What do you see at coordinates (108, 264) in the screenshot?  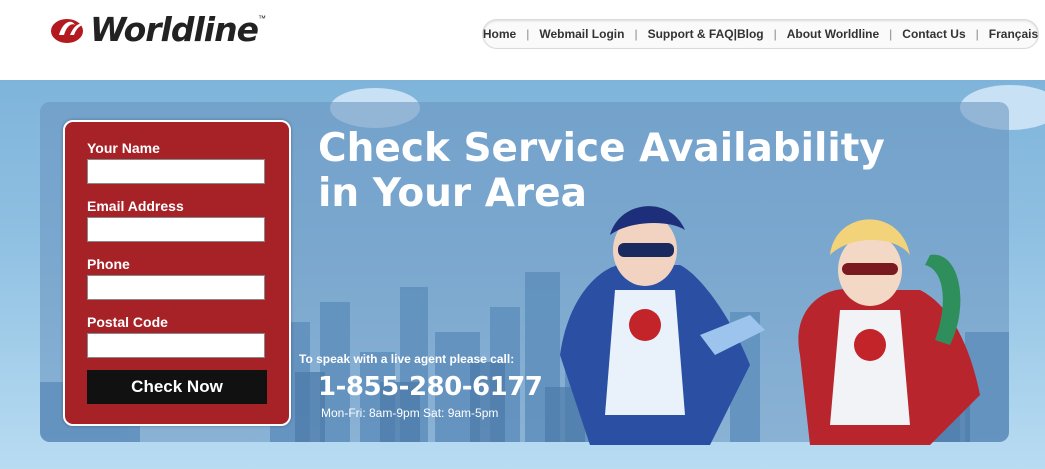 I see `phone-label: Phone` at bounding box center [108, 264].